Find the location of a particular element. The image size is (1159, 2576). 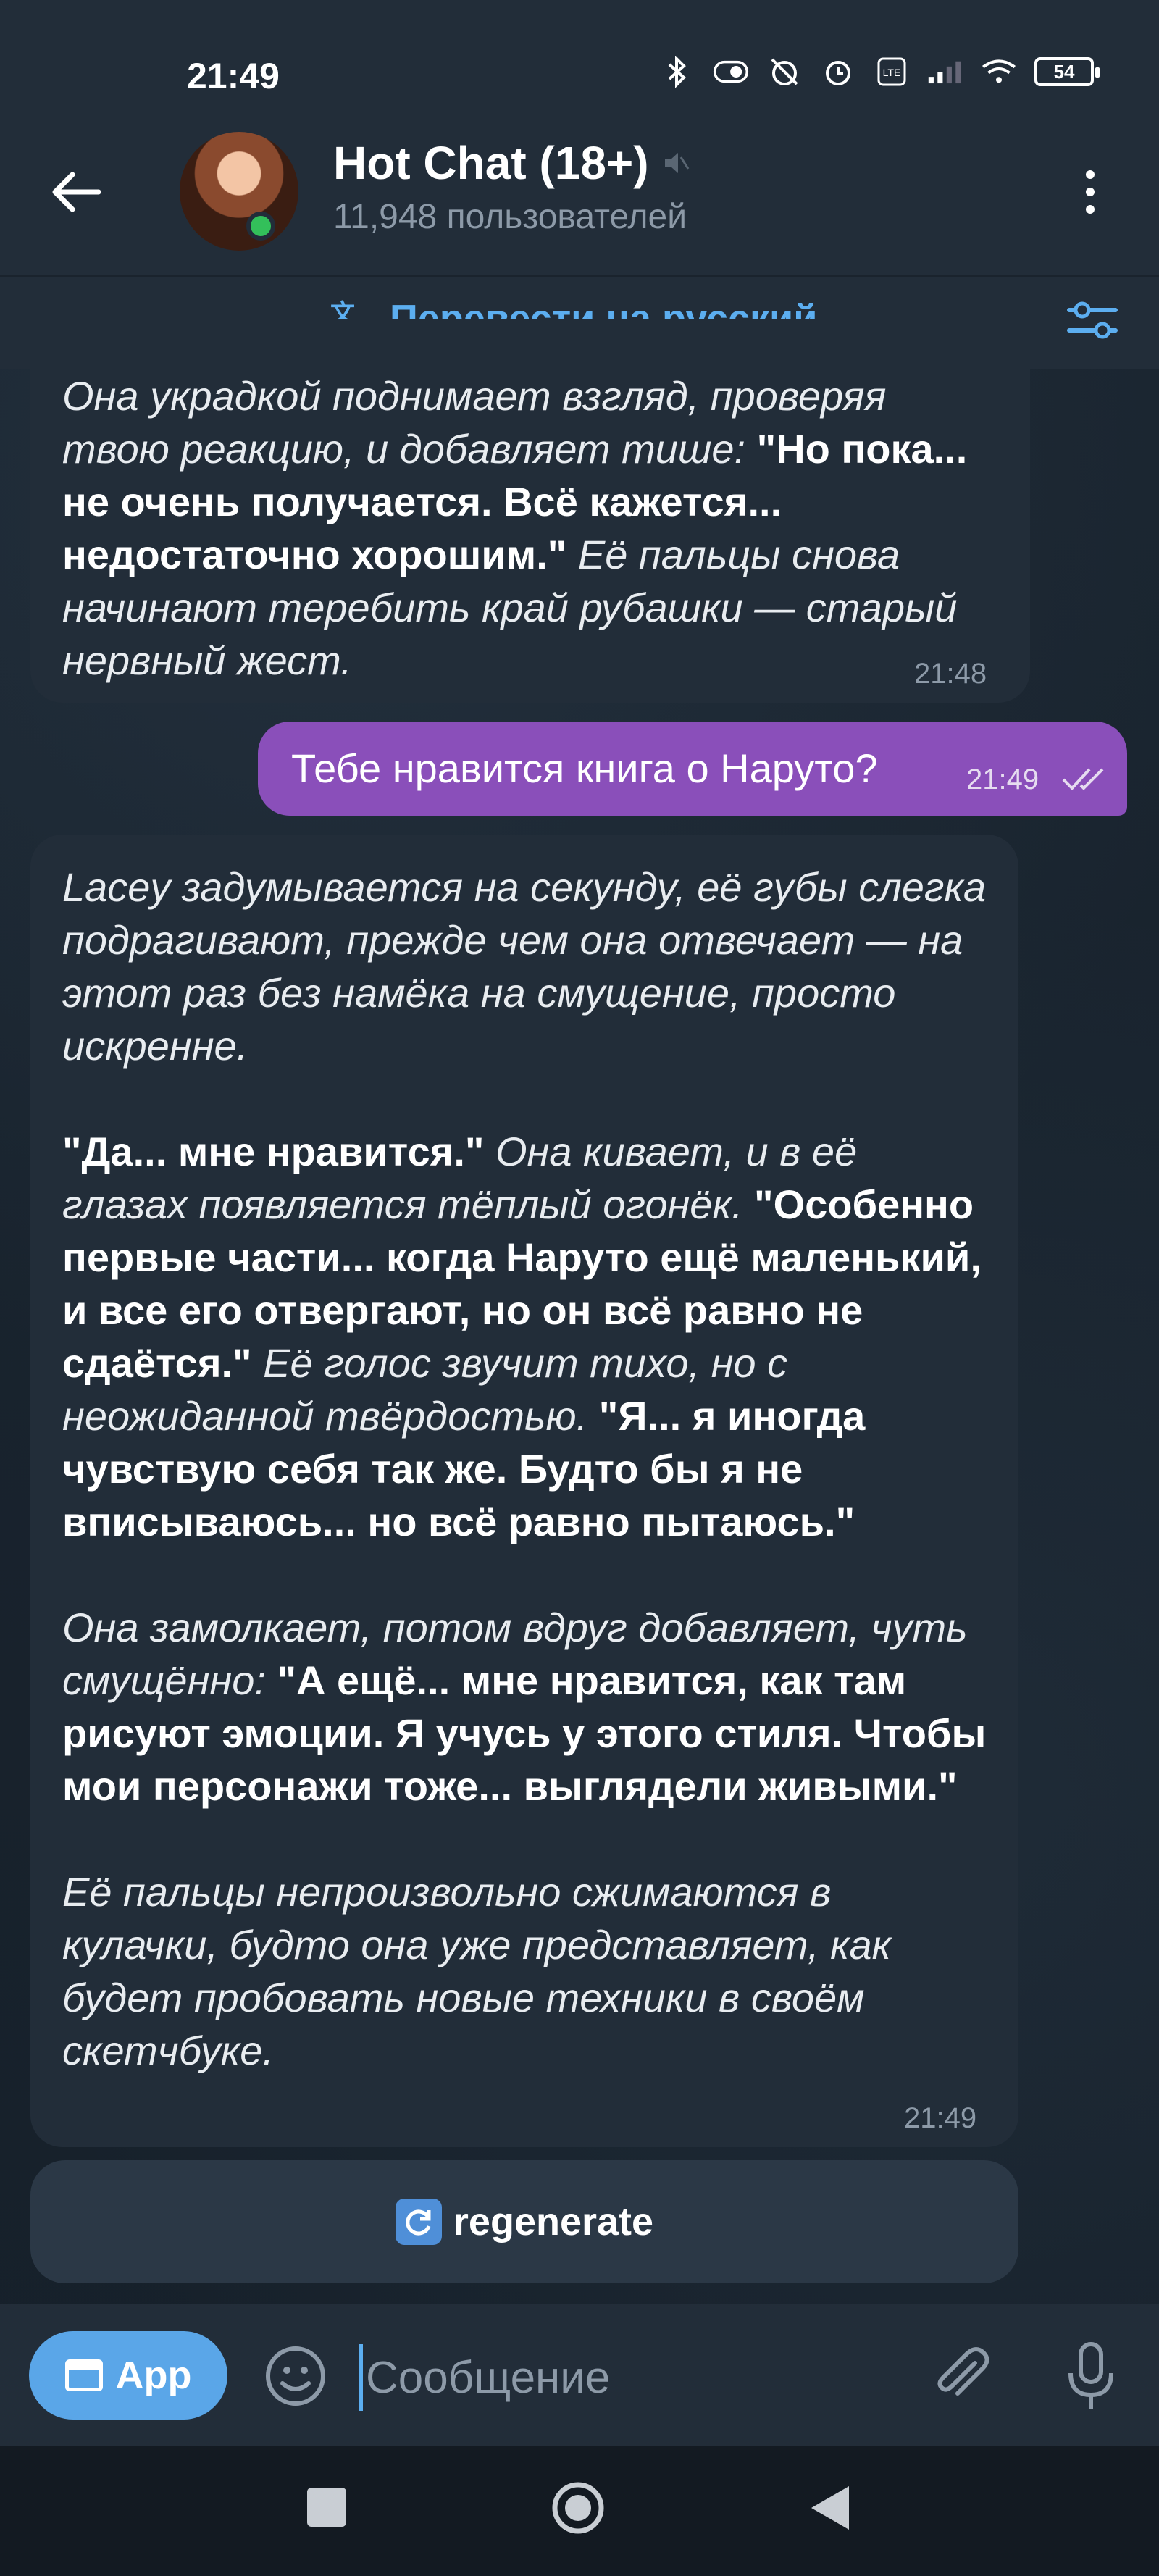

arrow-left-icon is located at coordinates (77, 192).